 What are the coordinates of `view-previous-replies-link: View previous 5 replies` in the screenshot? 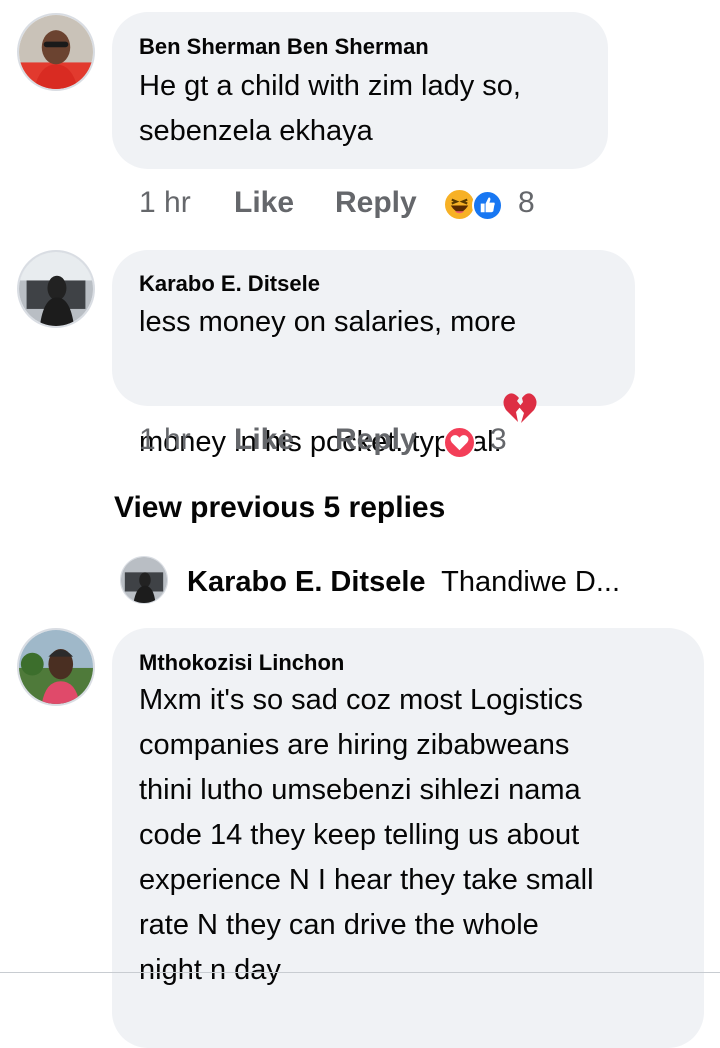 It's located at (279, 508).